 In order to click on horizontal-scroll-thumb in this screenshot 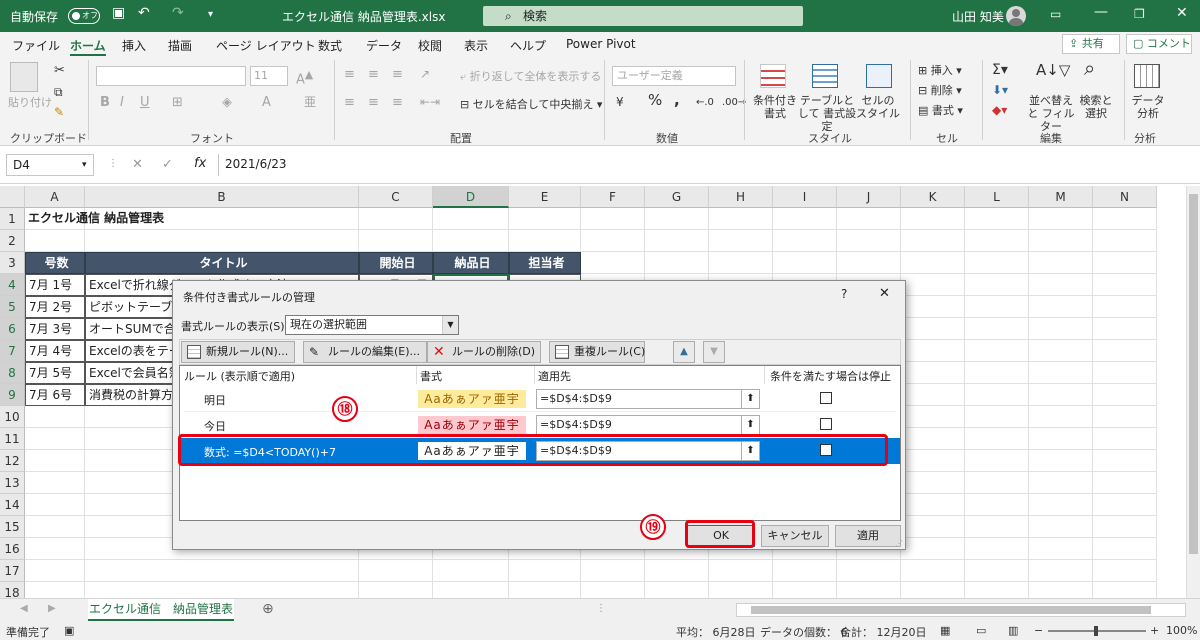, I will do `click(951, 610)`.